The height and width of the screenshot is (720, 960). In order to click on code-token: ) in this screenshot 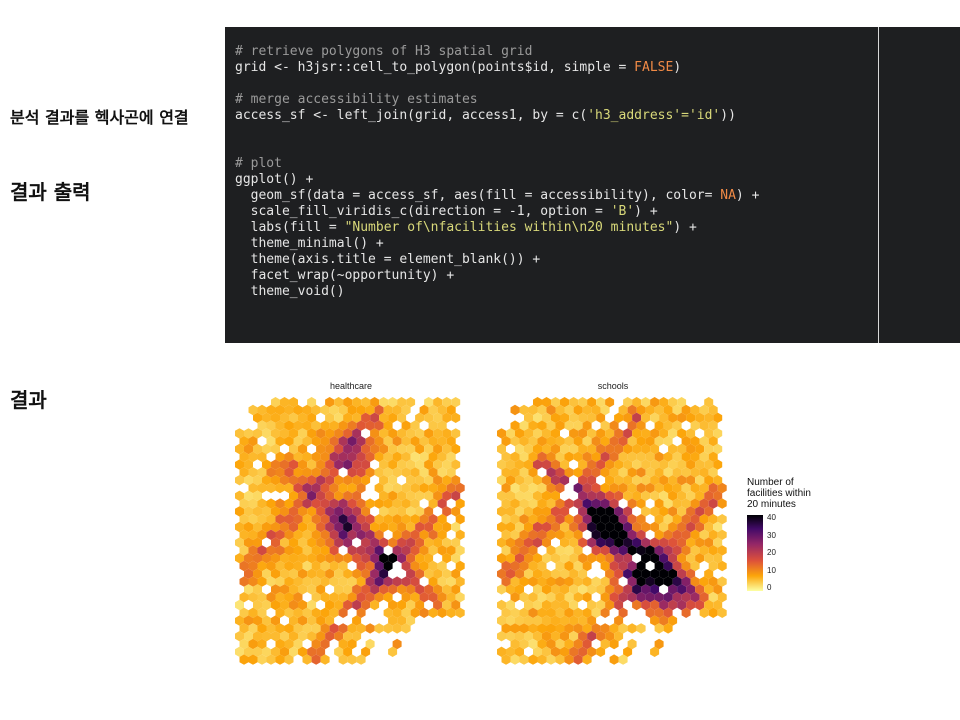, I will do `click(677, 67)`.